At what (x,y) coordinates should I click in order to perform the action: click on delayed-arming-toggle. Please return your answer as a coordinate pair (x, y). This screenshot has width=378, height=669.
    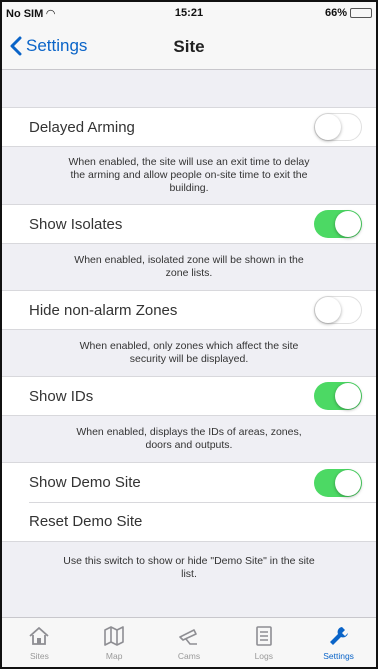
    Looking at the image, I should click on (338, 127).